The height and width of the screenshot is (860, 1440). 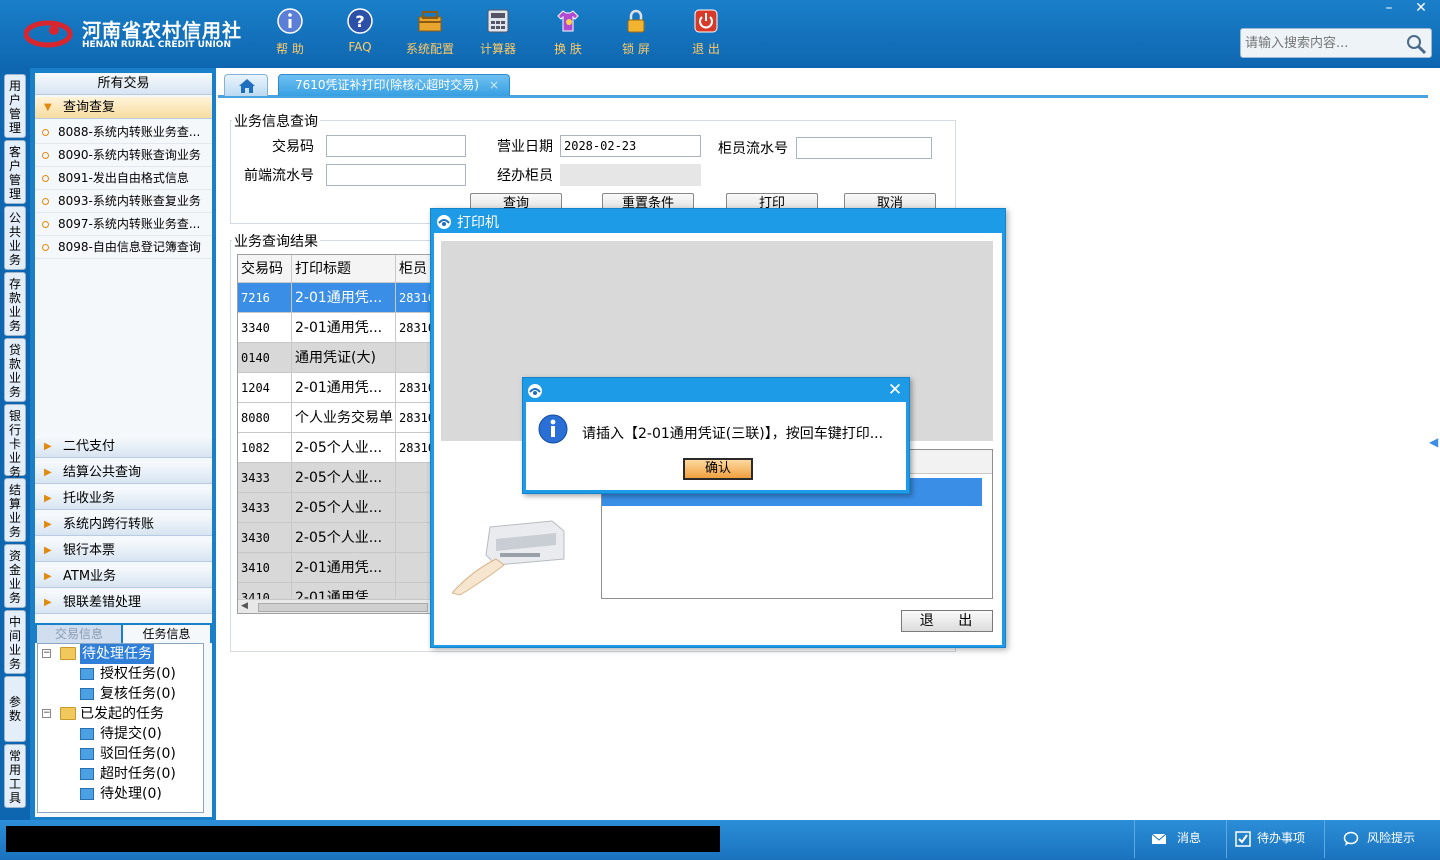 I want to click on message-close-button: ✕, so click(x=895, y=390).